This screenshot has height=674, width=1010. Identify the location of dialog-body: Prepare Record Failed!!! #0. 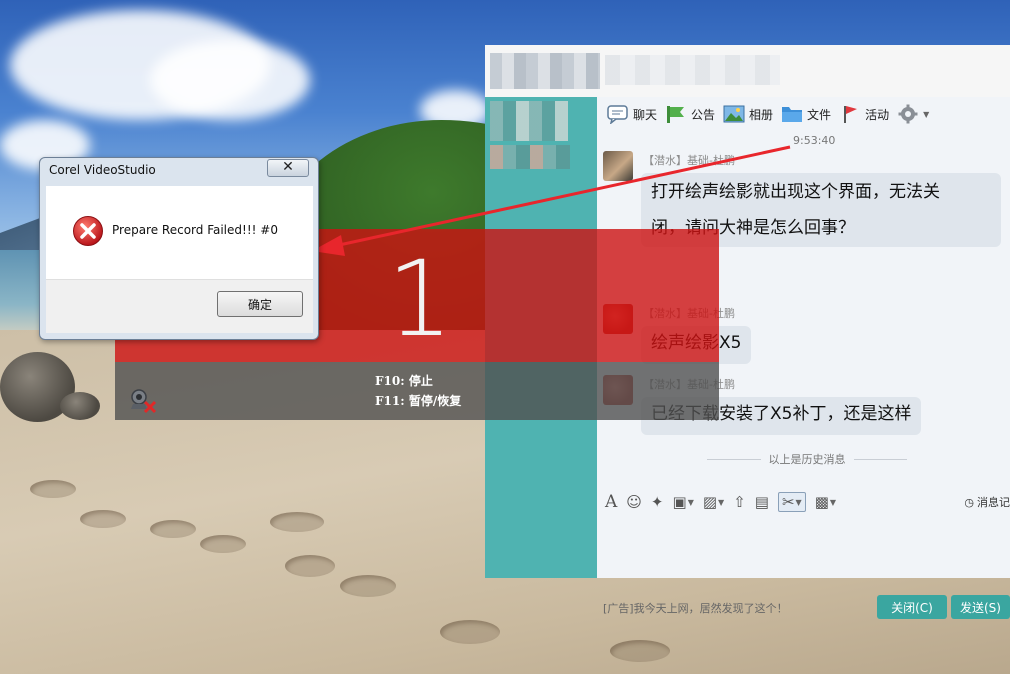
(179, 232).